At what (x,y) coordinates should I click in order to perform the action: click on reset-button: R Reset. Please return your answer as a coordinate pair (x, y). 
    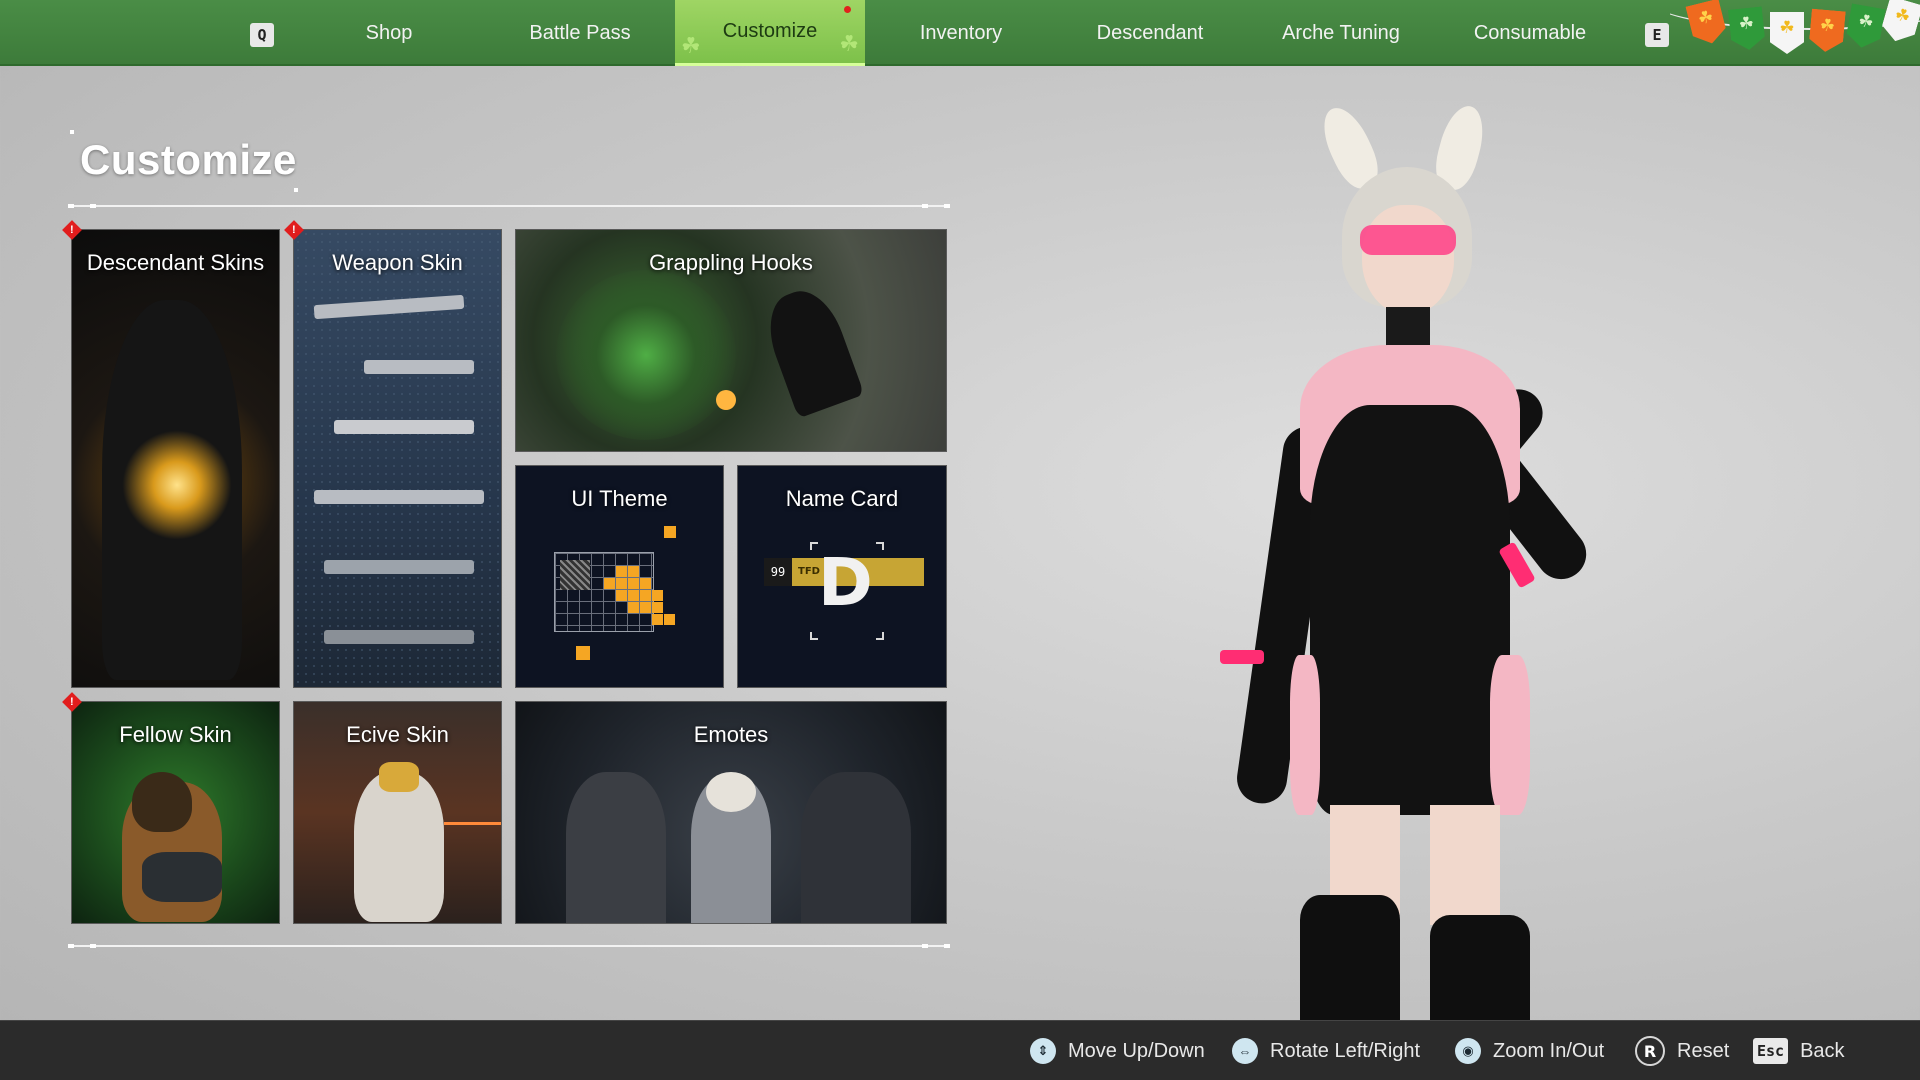
    Looking at the image, I should click on (1682, 1050).